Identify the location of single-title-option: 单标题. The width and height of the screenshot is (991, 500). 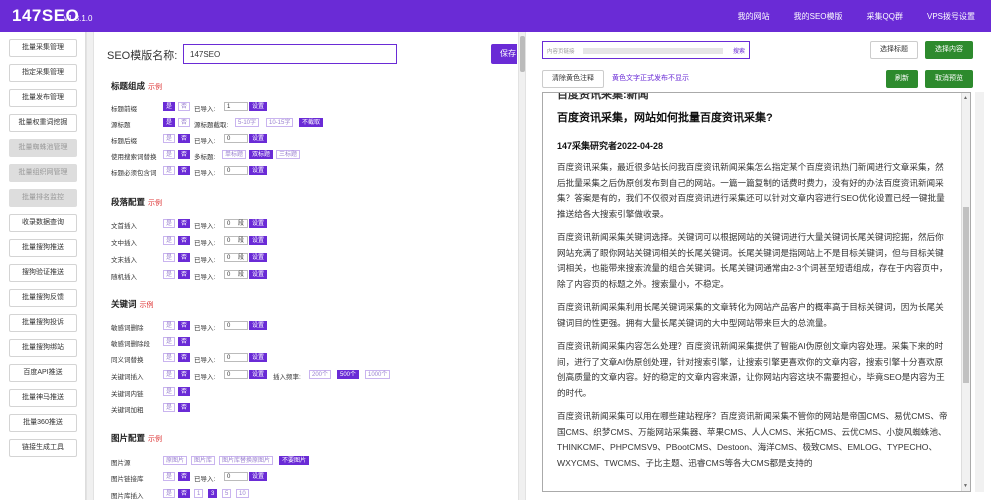
(234, 154).